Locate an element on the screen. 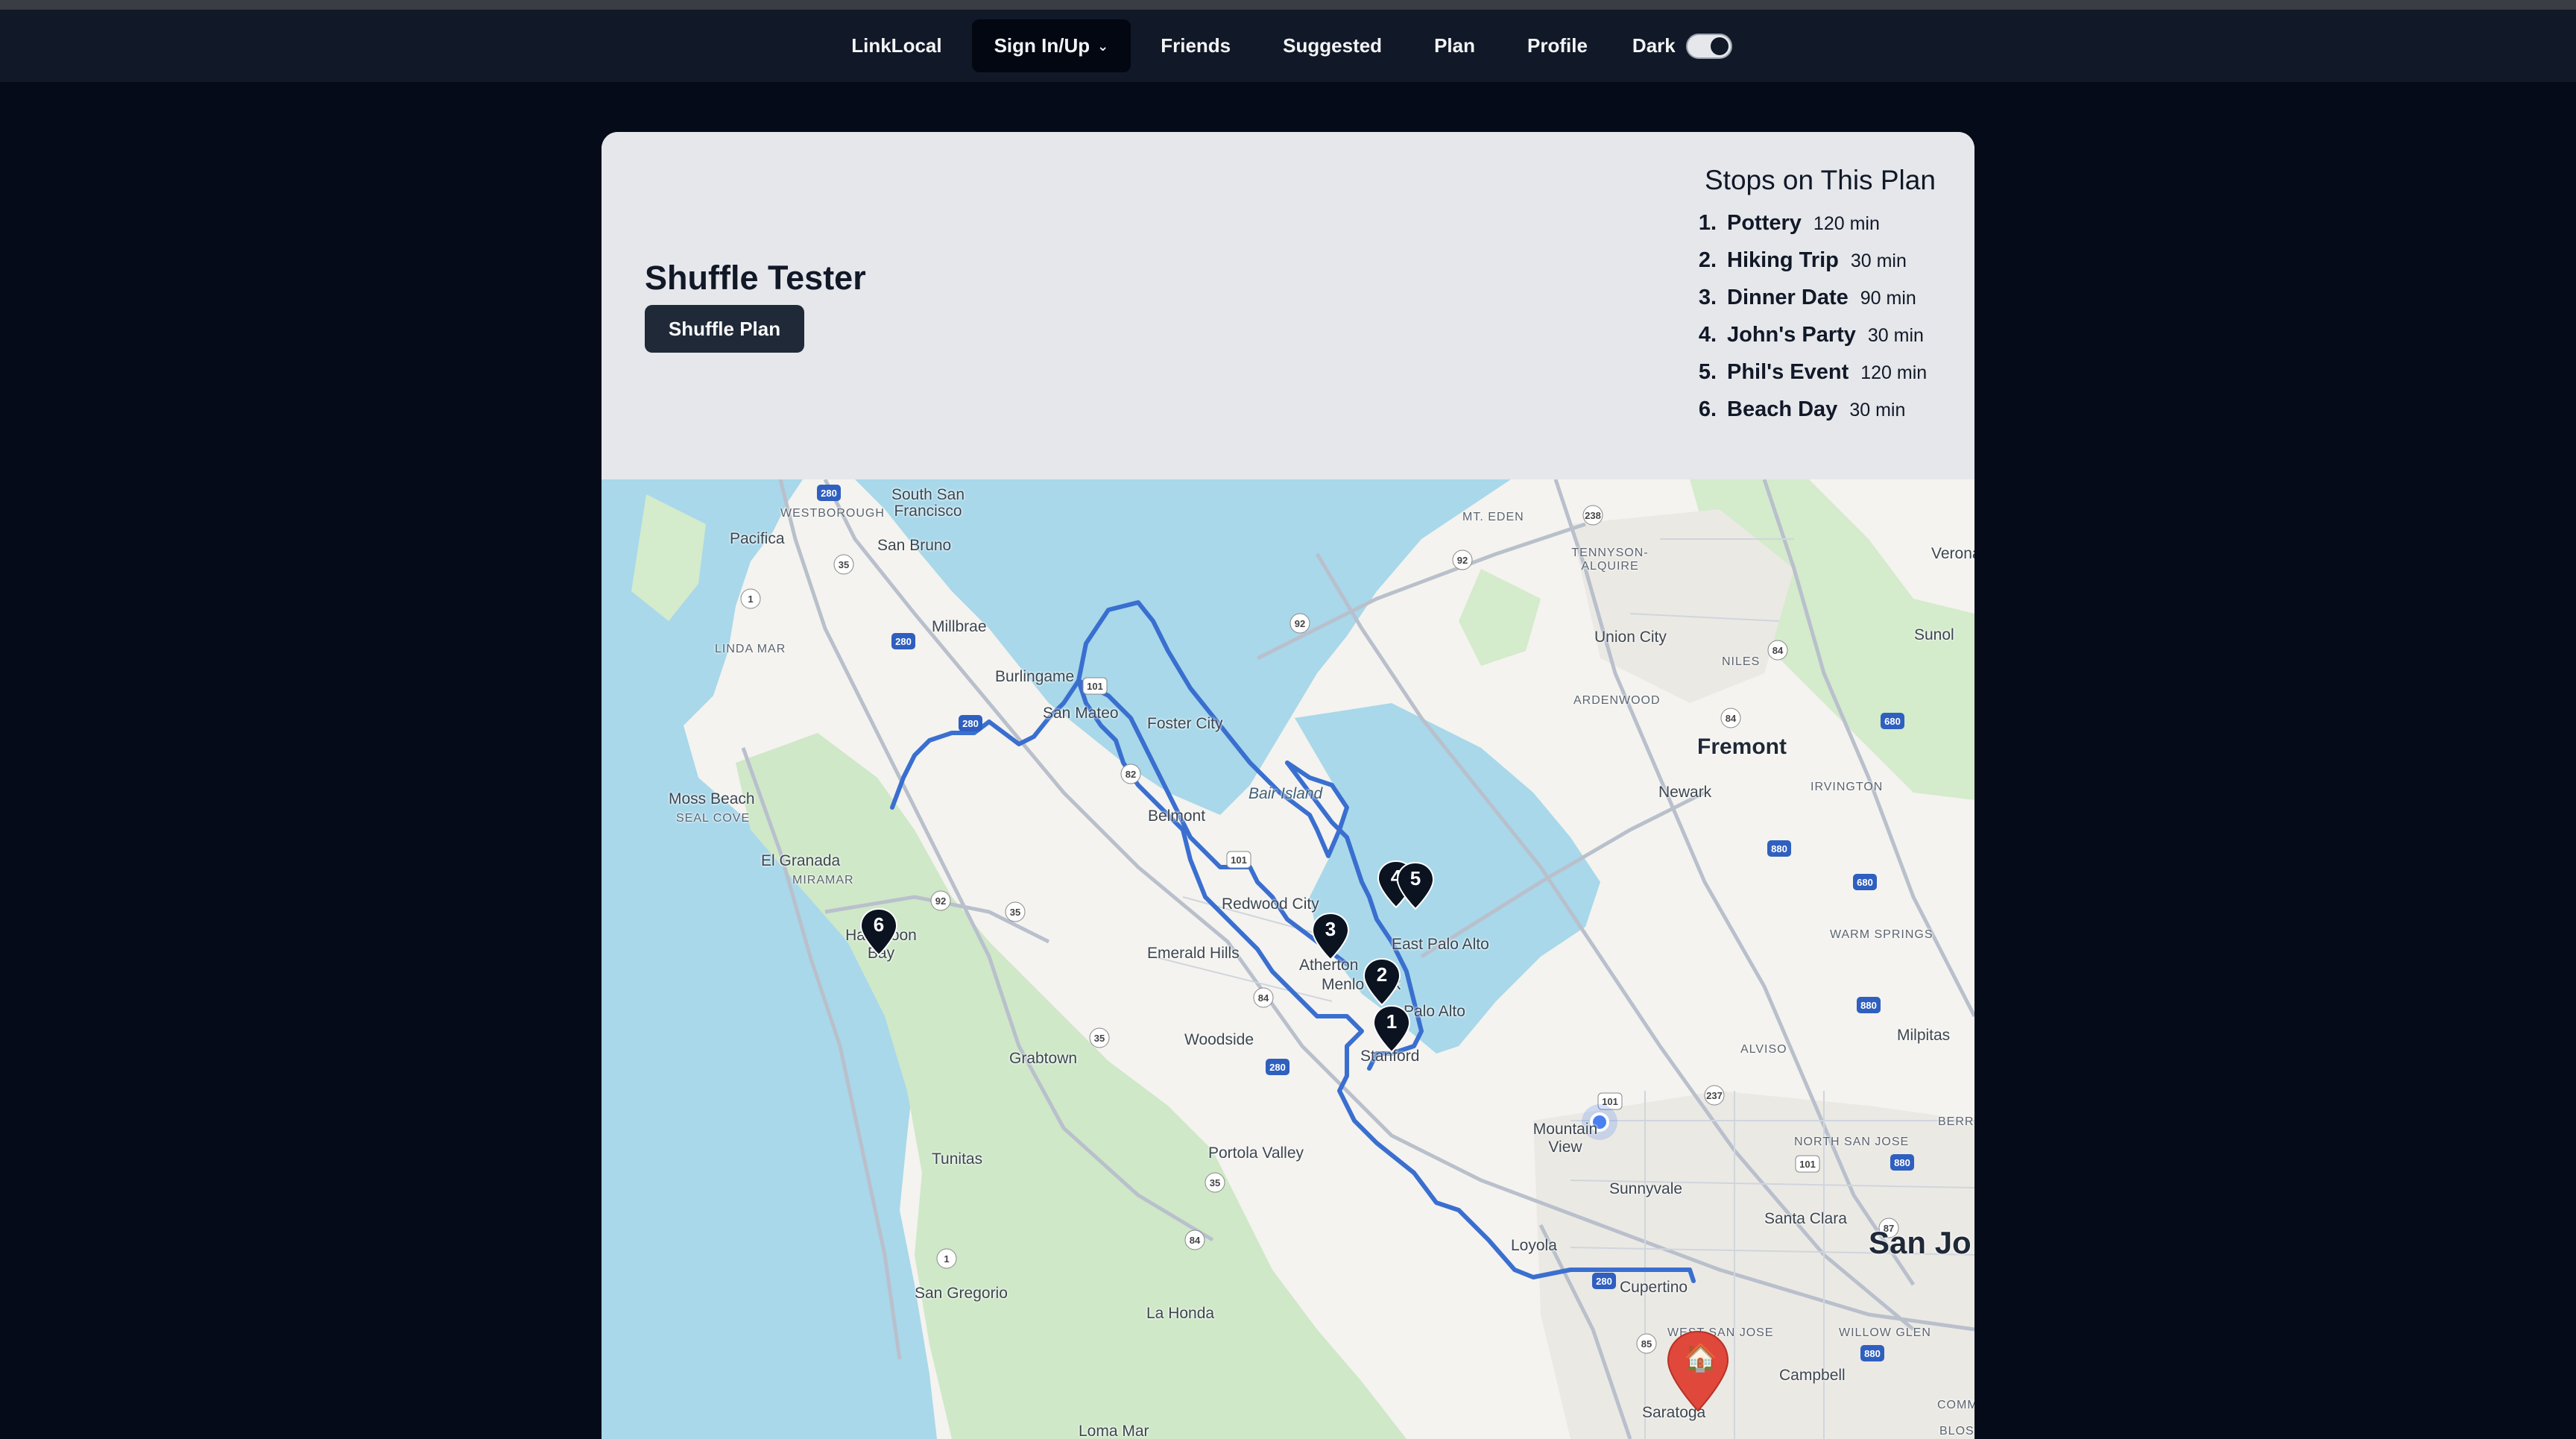 Image resolution: width=2576 pixels, height=1439 pixels. nav-suggested-link: Suggested is located at coordinates (1332, 45).